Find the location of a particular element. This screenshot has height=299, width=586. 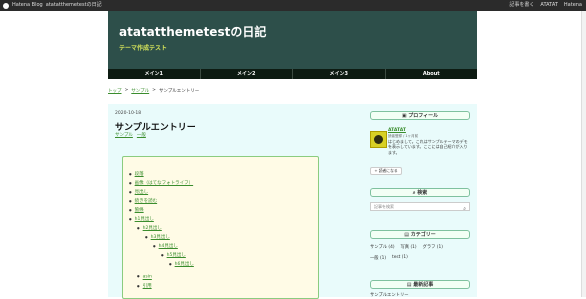

toc-item: h3見出し is located at coordinates (157, 237).